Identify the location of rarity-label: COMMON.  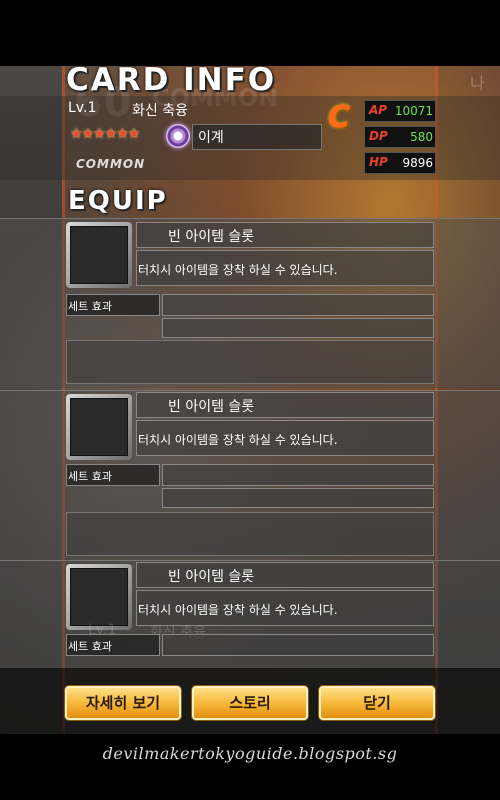
(111, 164).